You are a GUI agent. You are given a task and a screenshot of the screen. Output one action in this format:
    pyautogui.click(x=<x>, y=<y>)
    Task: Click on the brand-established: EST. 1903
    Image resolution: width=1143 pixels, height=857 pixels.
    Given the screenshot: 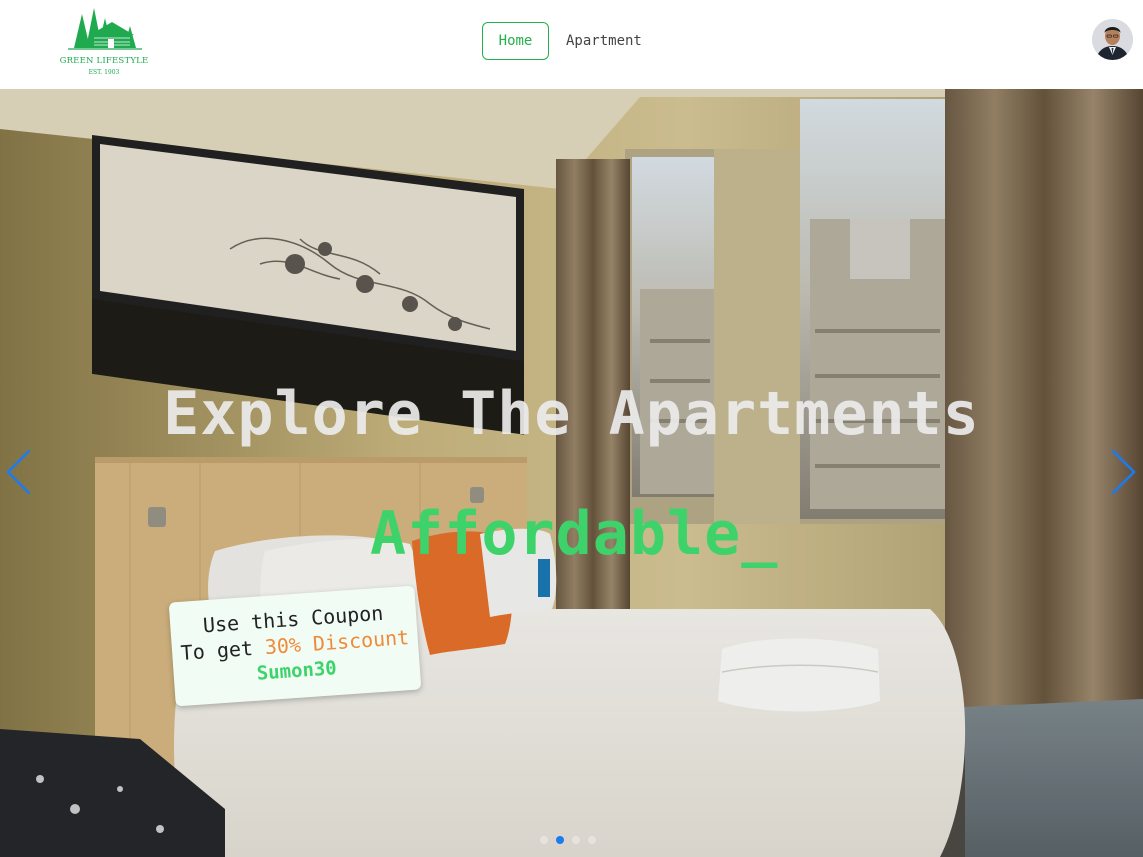 What is the action you would take?
    pyautogui.click(x=104, y=72)
    